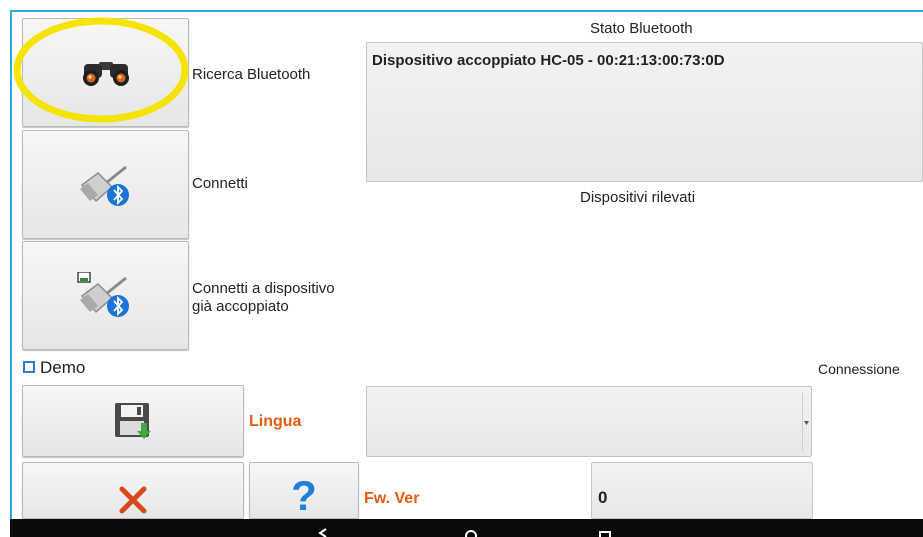 The image size is (923, 537). I want to click on bluetooth-status-title: Stato Bluetooth, so click(641, 28).